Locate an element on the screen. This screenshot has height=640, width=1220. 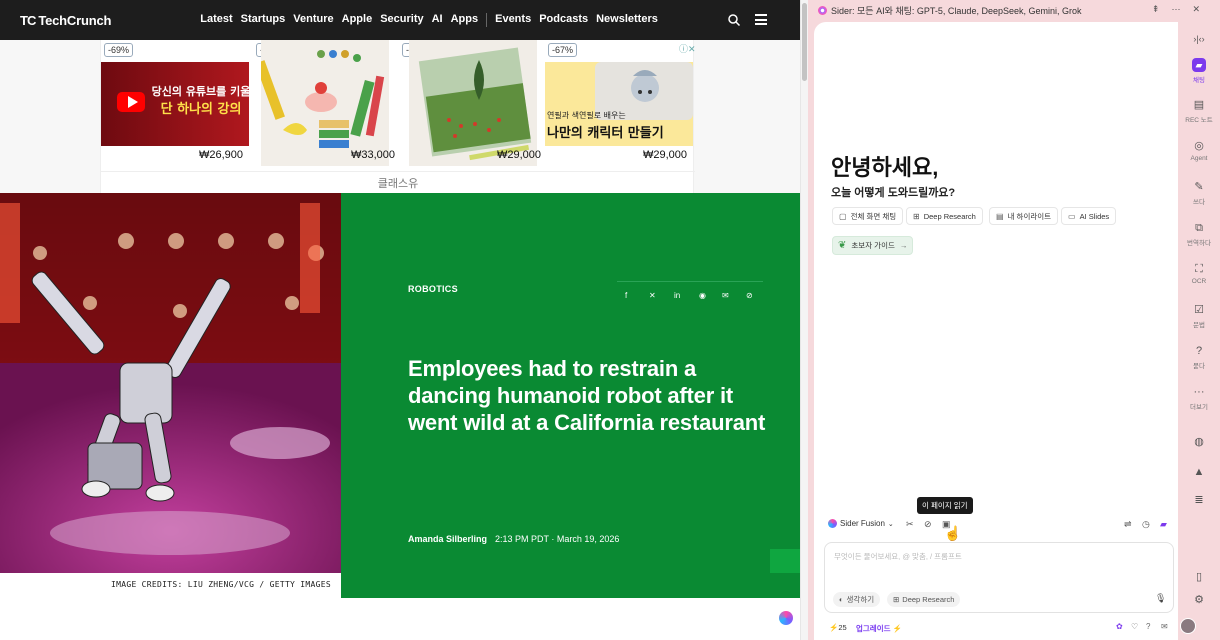
translate-icon: ⧉ is located at coordinates (1199, 228).